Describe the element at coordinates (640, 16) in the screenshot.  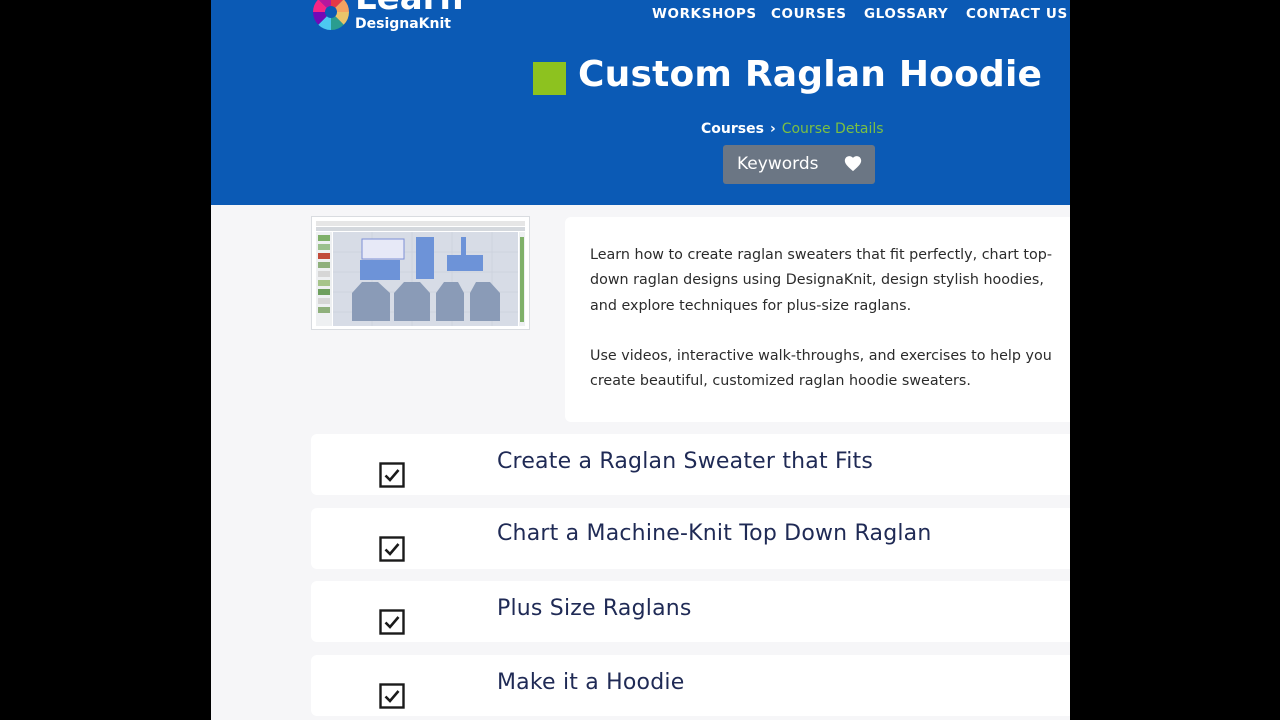
I see `main-nav: WORKSHOPS COURSES GLOSSARY CONTACT US` at that location.